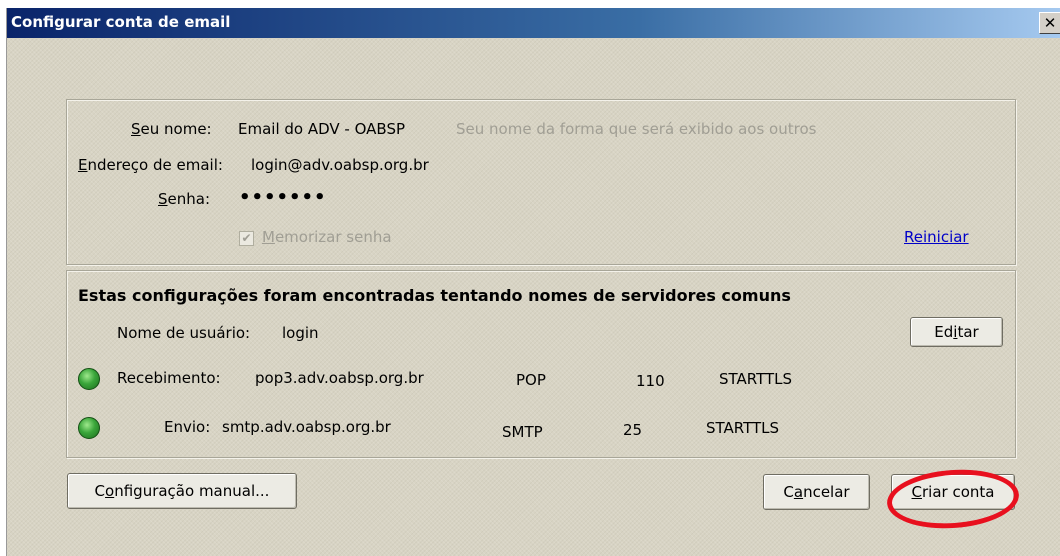  I want to click on cancel-button: Ca ncelar, so click(816, 492).